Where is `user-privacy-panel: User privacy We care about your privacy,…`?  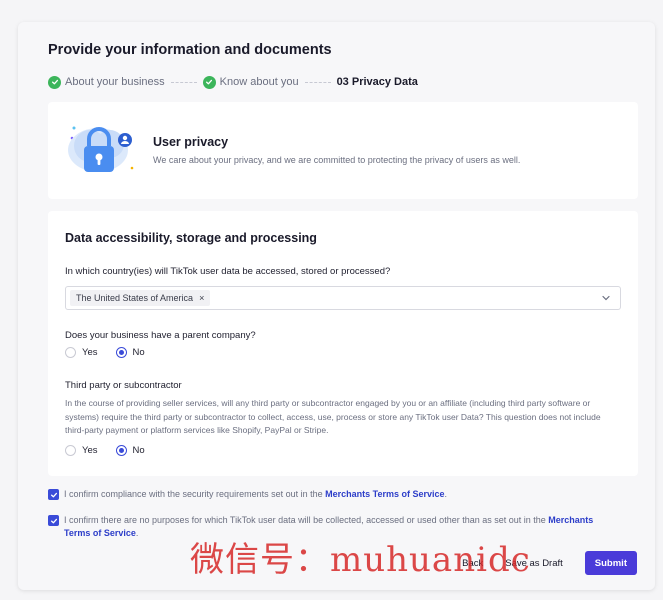
user-privacy-panel: User privacy We care about your privacy,… is located at coordinates (343, 150).